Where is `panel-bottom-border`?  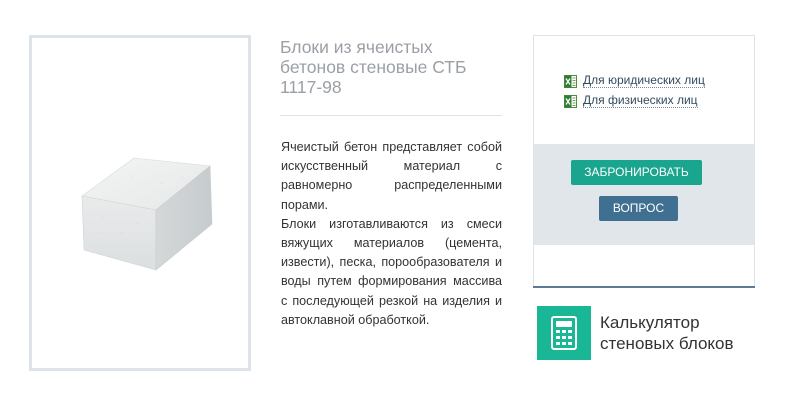
panel-bottom-border is located at coordinates (644, 287).